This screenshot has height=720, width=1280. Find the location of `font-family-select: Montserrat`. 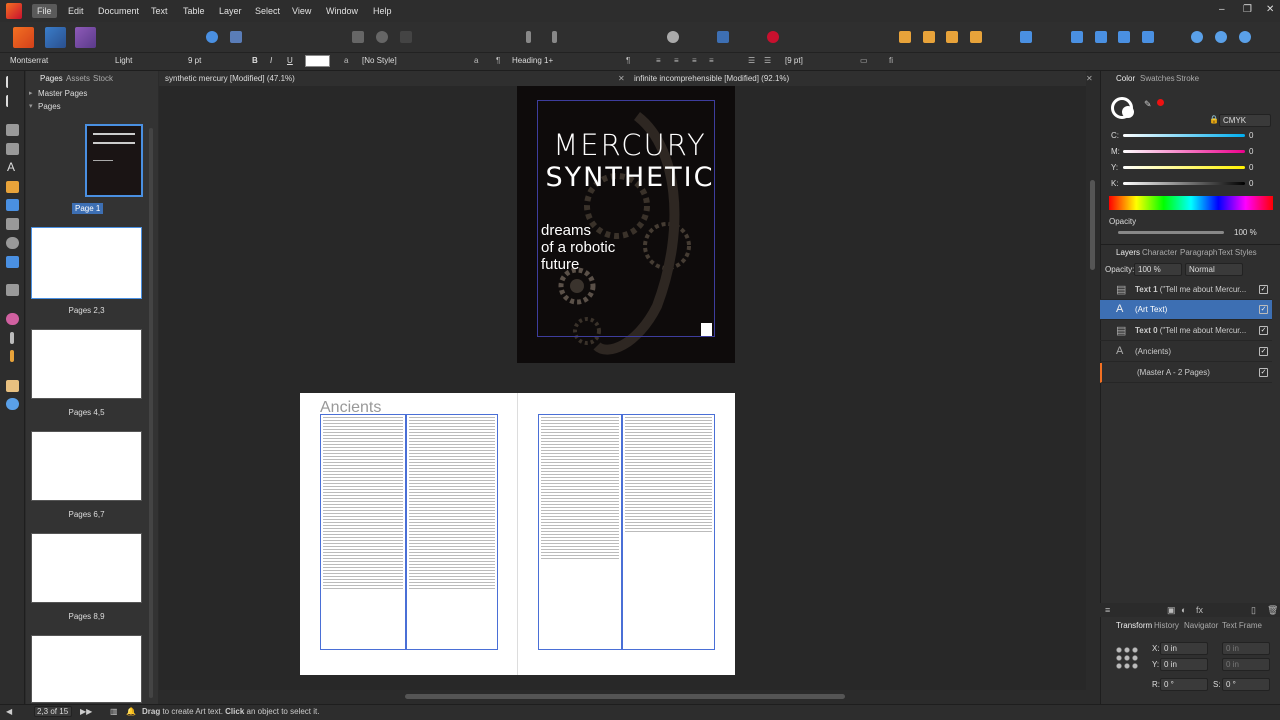

font-family-select: Montserrat is located at coordinates (29, 60).